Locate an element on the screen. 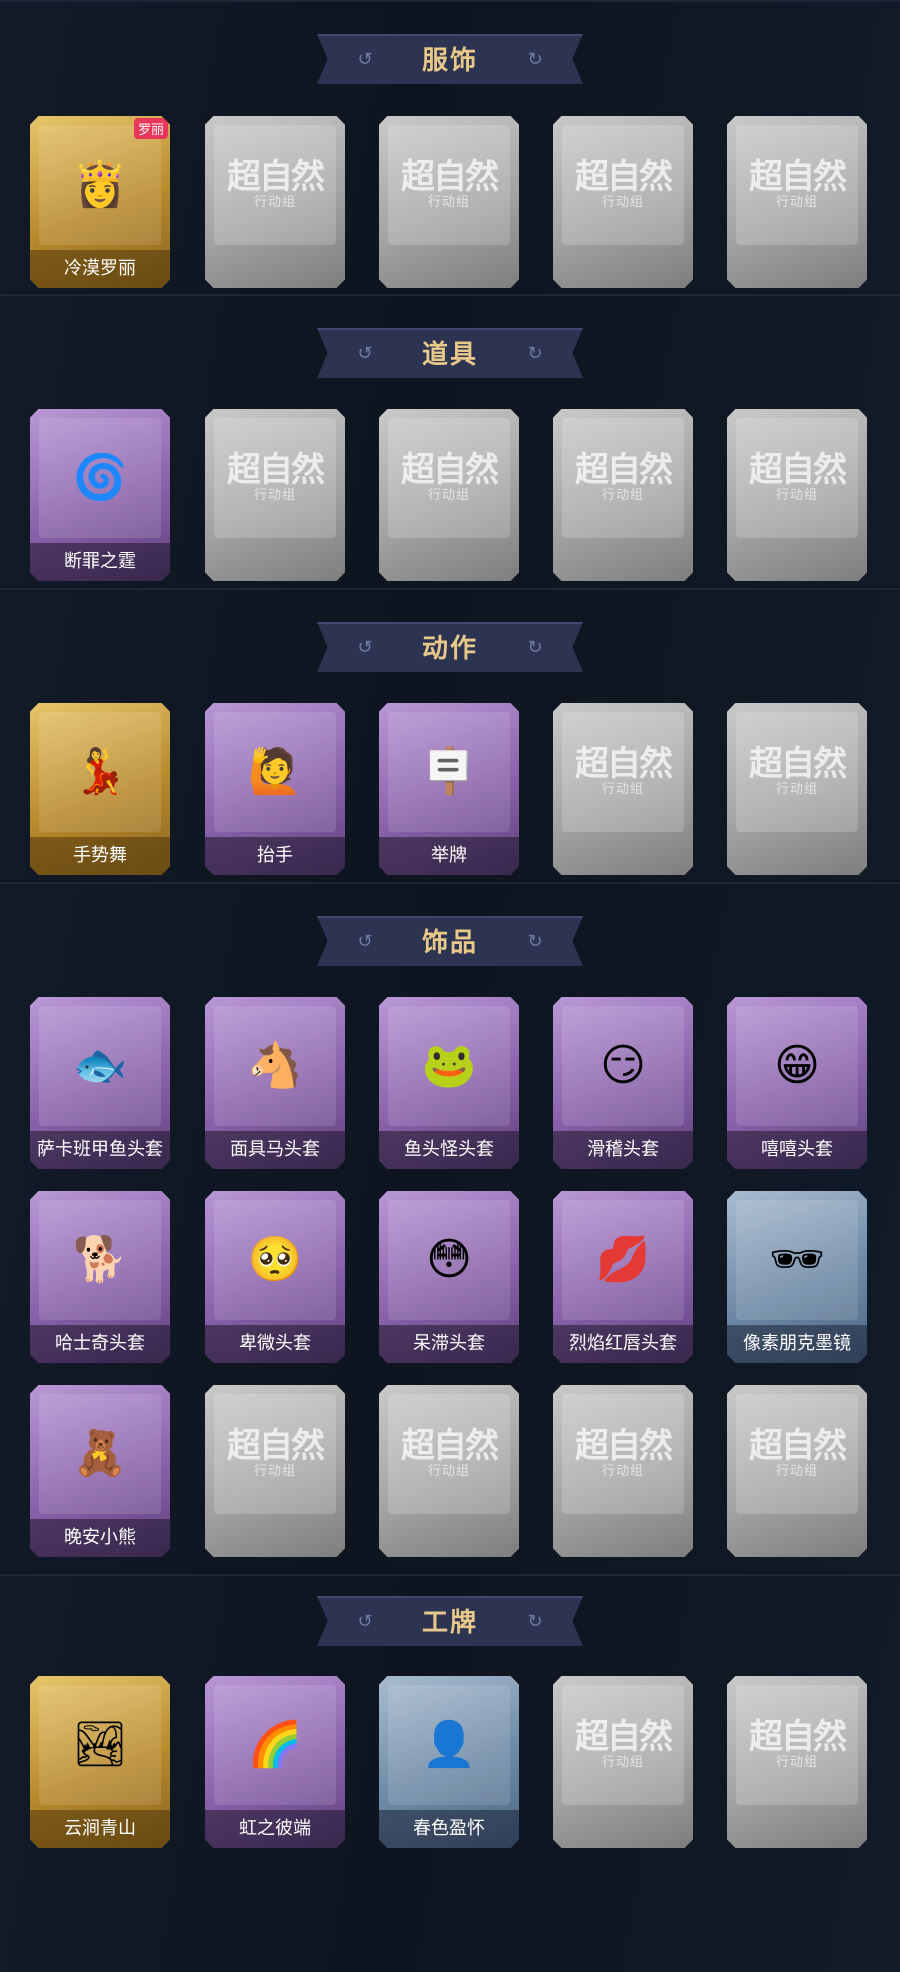  section-banner: ↺ 动作 ↻ is located at coordinates (450, 647).